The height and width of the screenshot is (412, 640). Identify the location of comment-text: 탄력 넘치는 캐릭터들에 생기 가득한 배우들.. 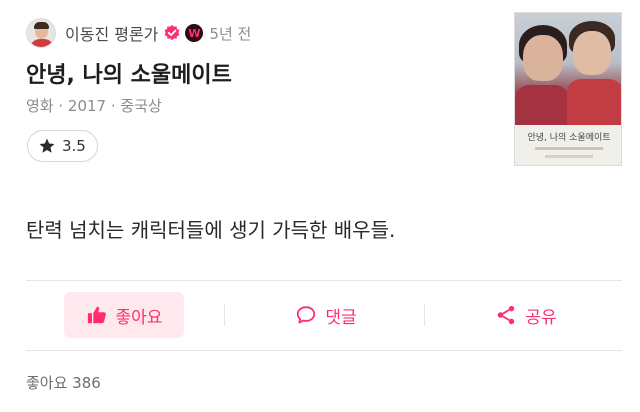
(211, 230).